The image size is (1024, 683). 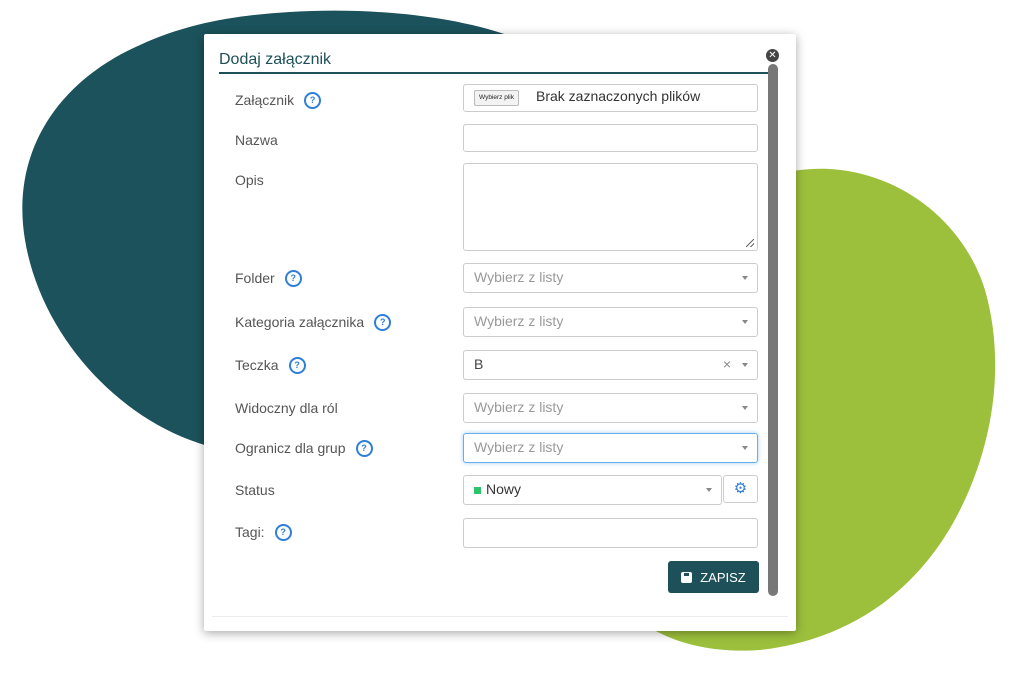 I want to click on folder-case-value: B, so click(x=479, y=364).